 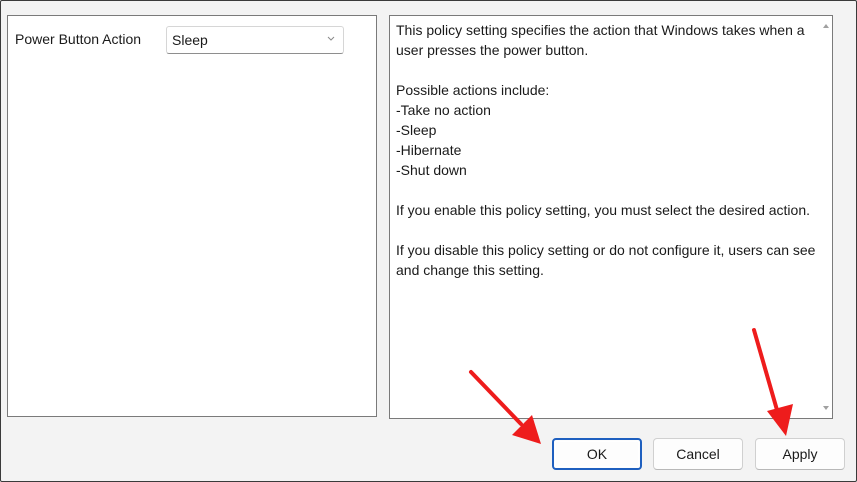 I want to click on apply-button: Apply, so click(x=800, y=454).